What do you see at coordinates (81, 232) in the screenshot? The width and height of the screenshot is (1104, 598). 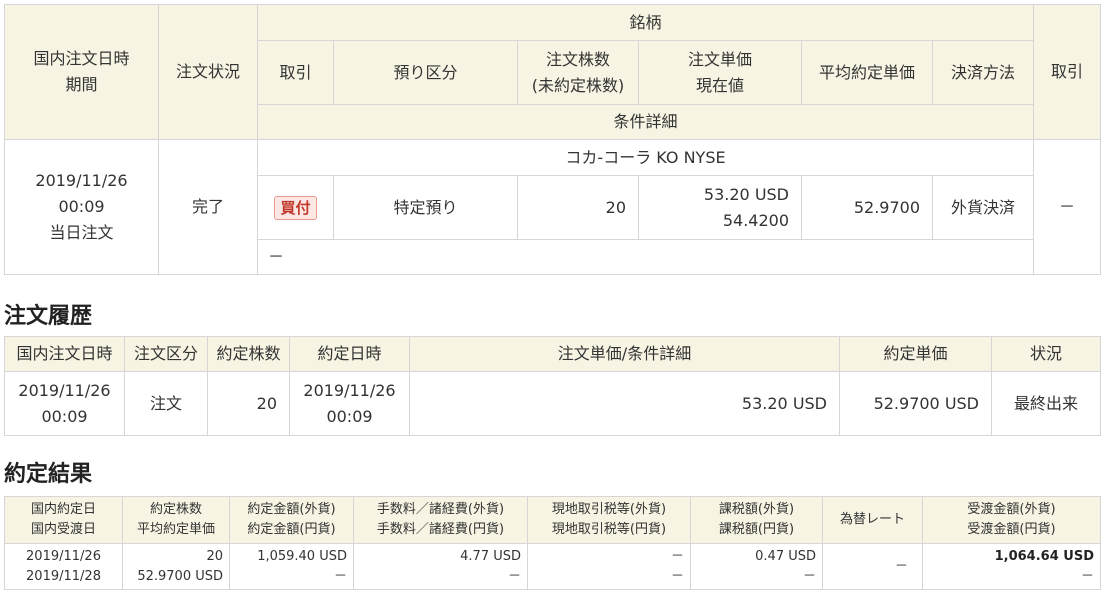 I see `order-period: 当日注文` at bounding box center [81, 232].